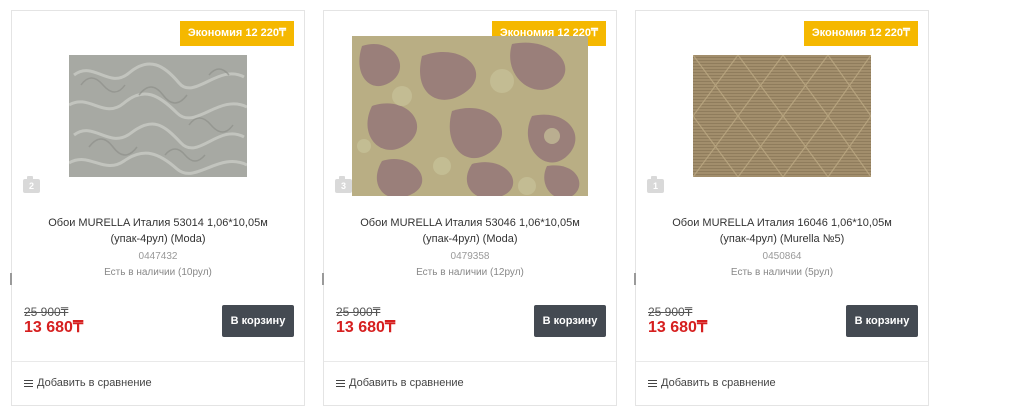 The height and width of the screenshot is (416, 1024). I want to click on wallpaper-swatch-beige-stripes, so click(782, 116).